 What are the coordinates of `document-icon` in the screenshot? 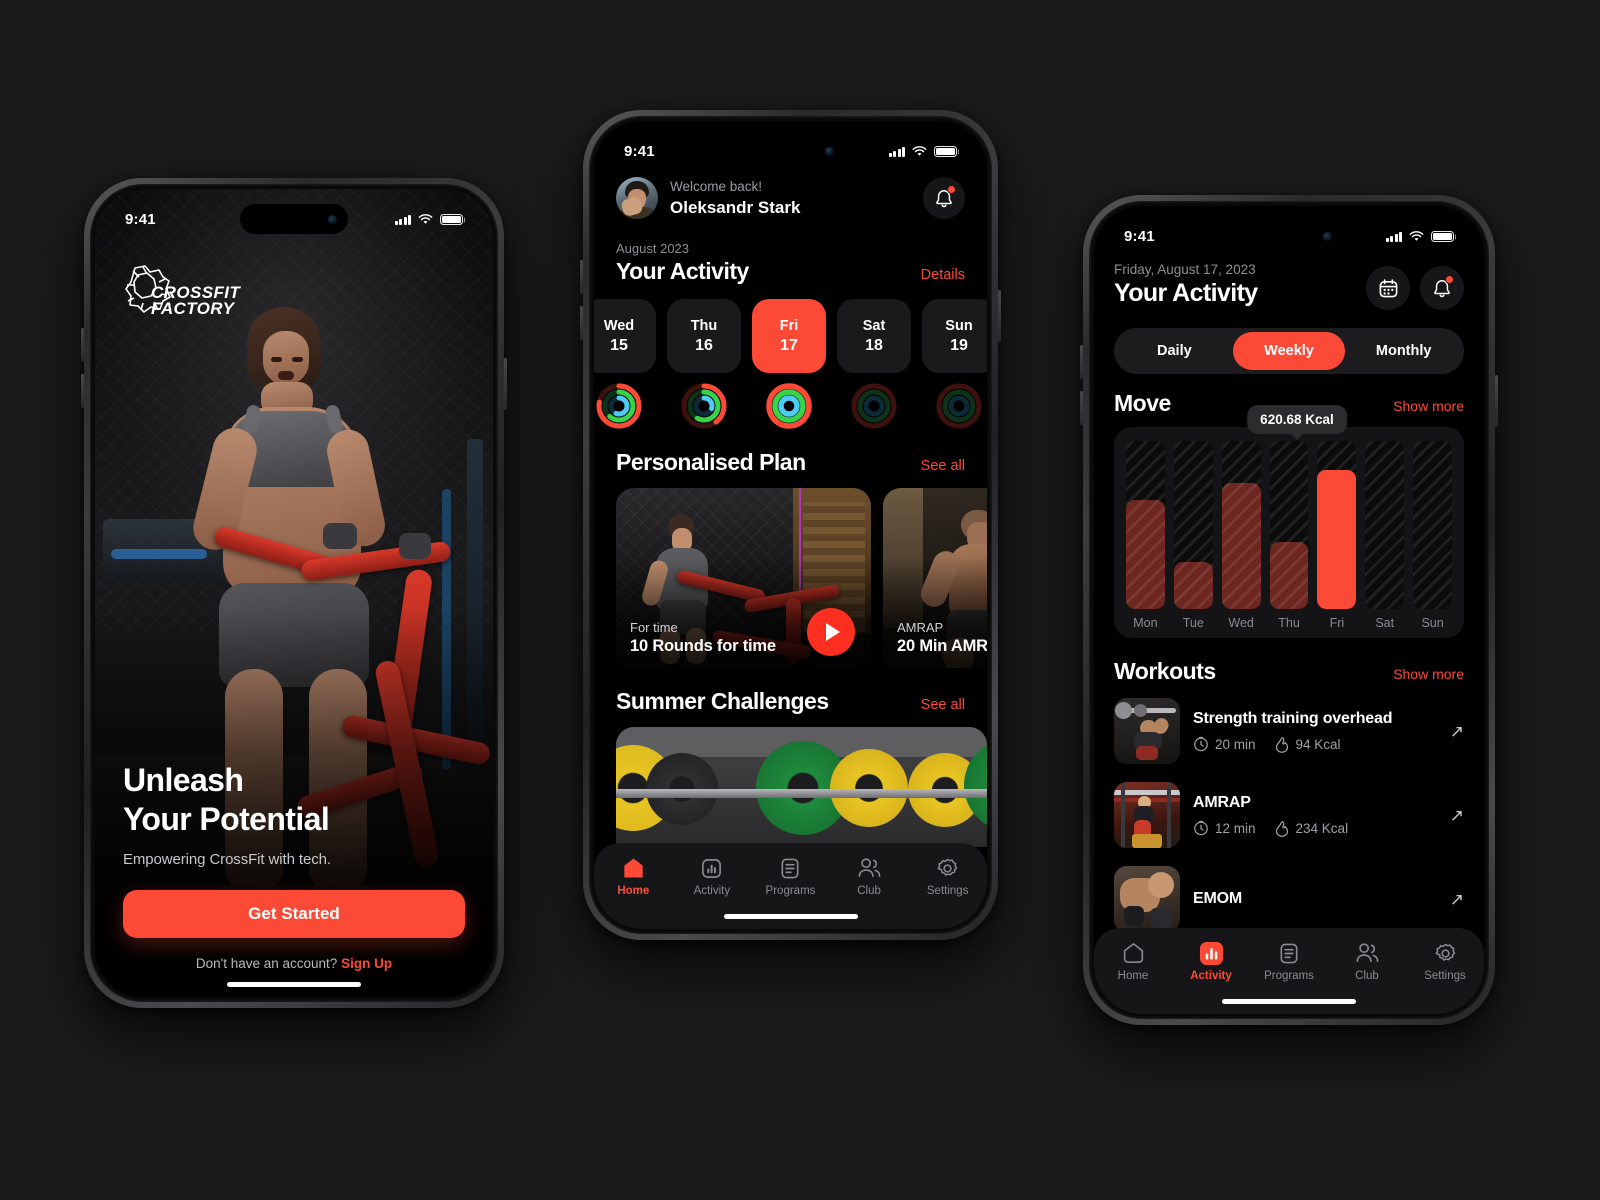 It's located at (1289, 953).